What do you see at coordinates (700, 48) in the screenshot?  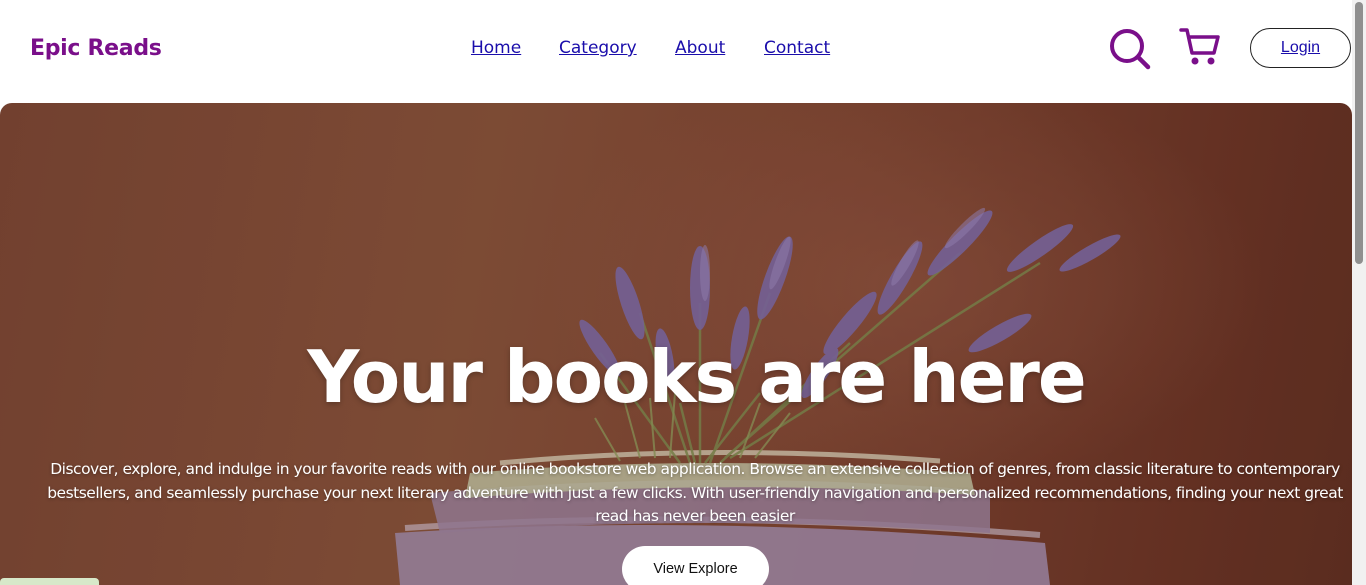 I see `nav-link-about: About` at bounding box center [700, 48].